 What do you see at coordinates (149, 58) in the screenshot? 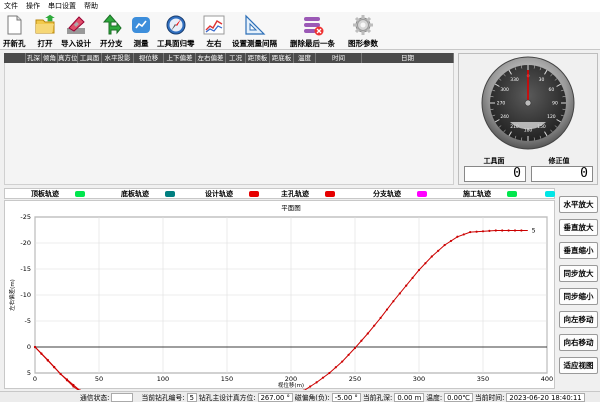
I see `column-header: 视位移` at bounding box center [149, 58].